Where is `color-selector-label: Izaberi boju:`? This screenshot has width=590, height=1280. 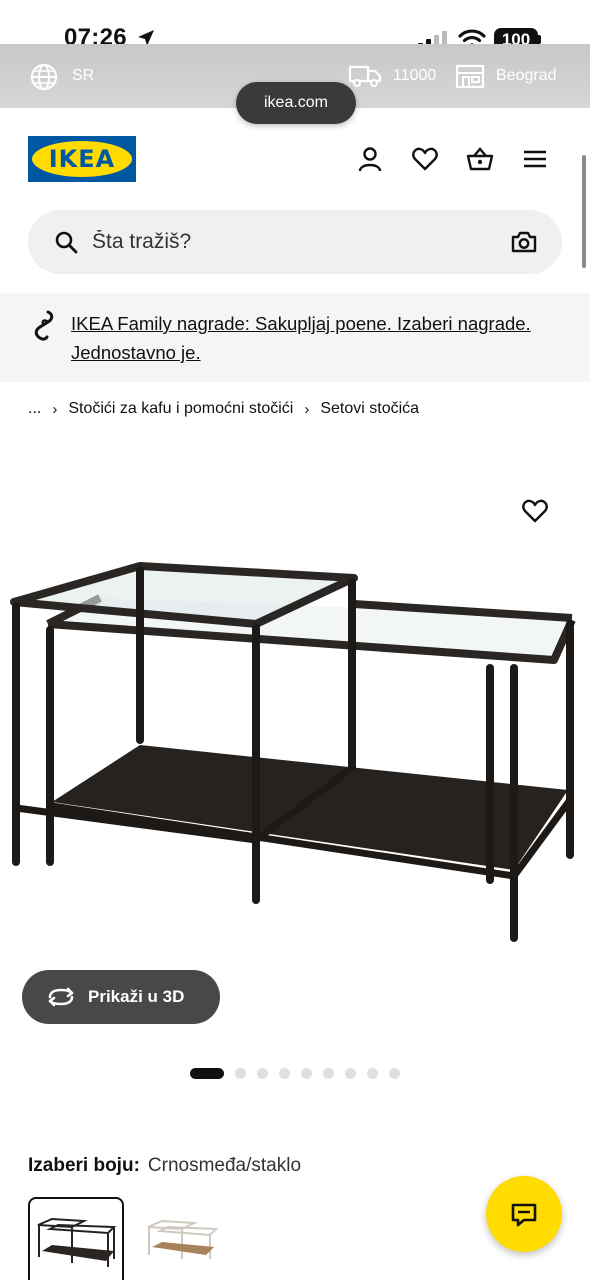 color-selector-label: Izaberi boju: is located at coordinates (84, 1165).